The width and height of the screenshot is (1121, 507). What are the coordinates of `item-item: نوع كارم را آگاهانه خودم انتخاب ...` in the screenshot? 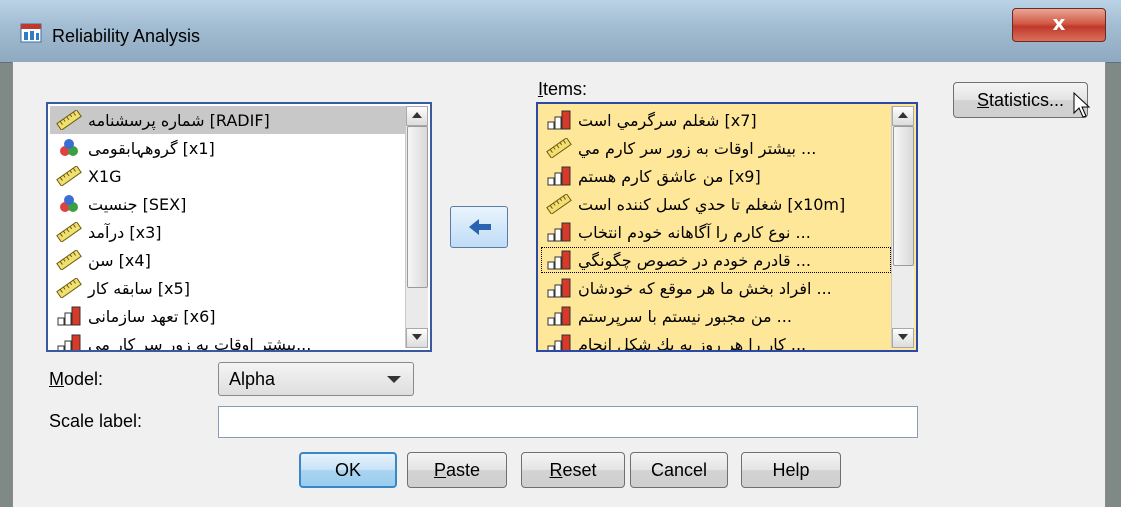 It's located at (716, 232).